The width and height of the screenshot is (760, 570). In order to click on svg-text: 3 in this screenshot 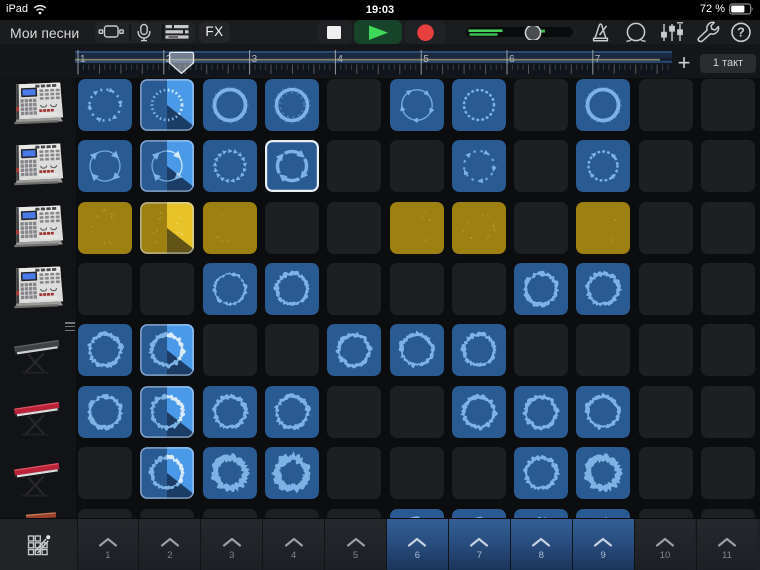, I will do `click(255, 59)`.